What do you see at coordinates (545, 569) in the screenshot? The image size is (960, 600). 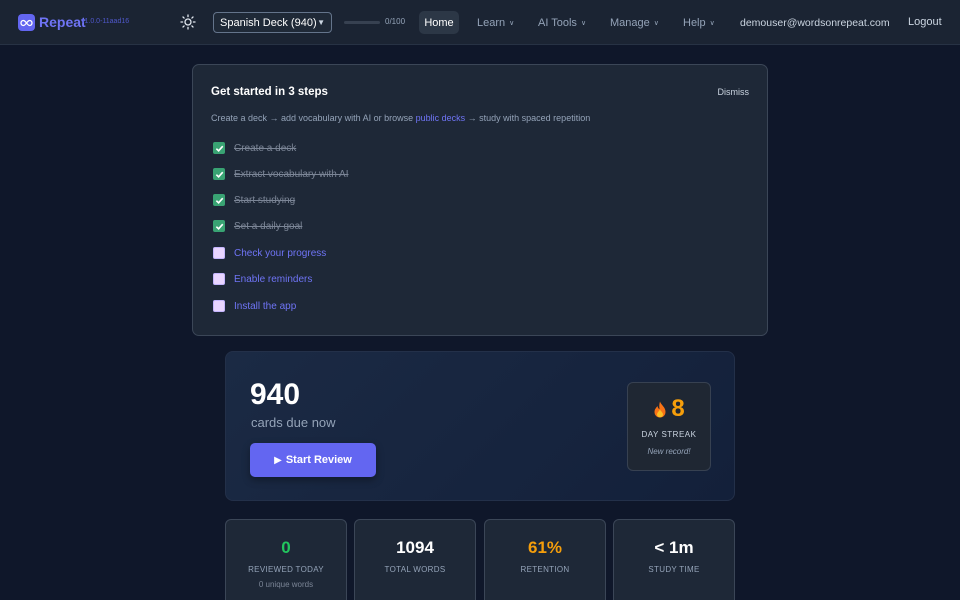 I see `stat-label: RETENTION` at bounding box center [545, 569].